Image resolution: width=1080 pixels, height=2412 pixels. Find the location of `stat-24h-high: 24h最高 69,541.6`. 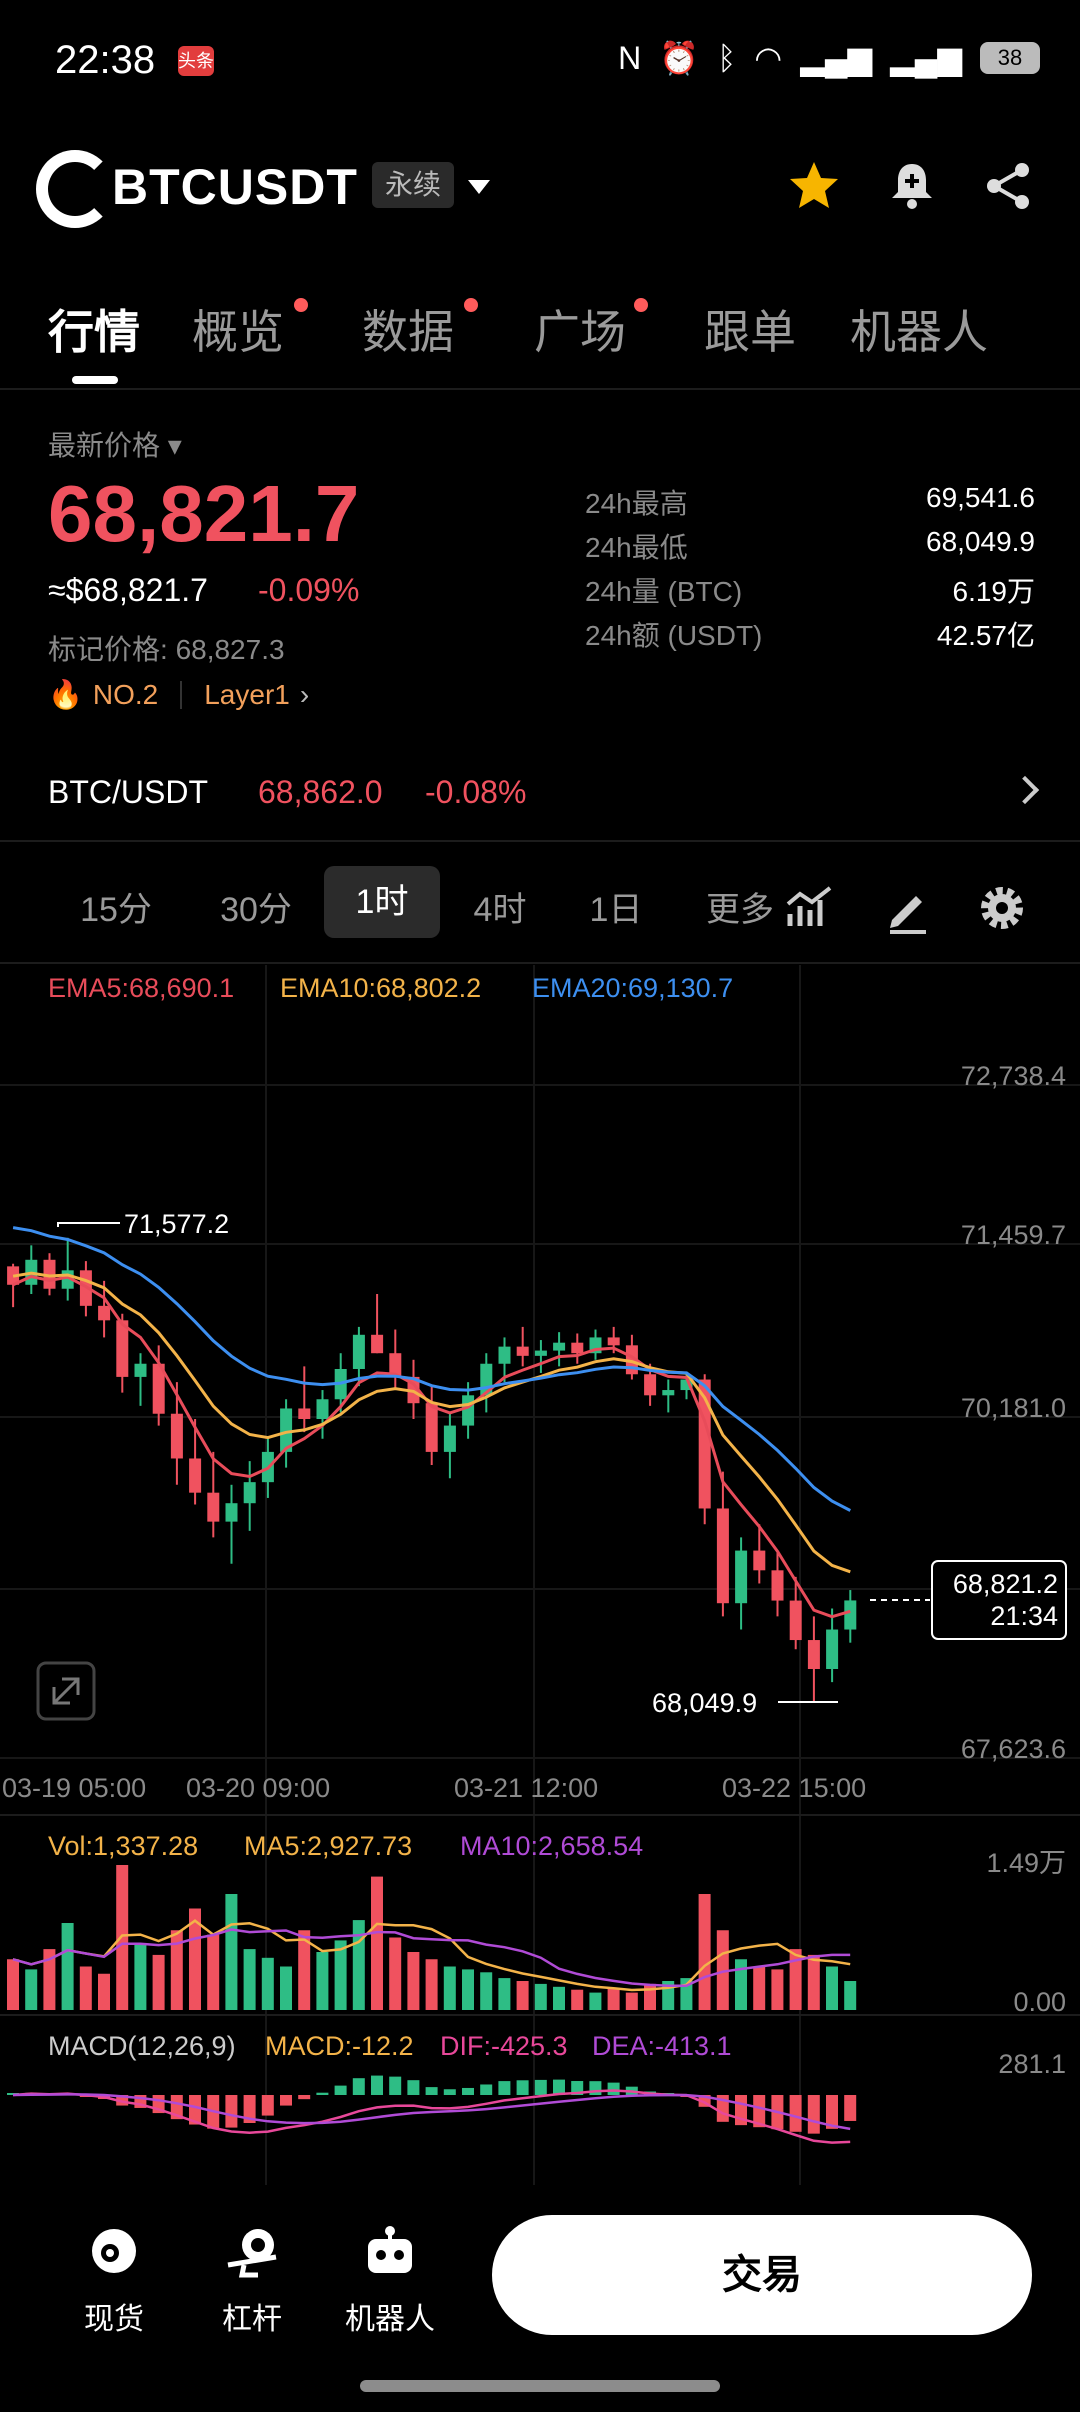

stat-24h-high: 24h最高 69,541.6 is located at coordinates (810, 500).